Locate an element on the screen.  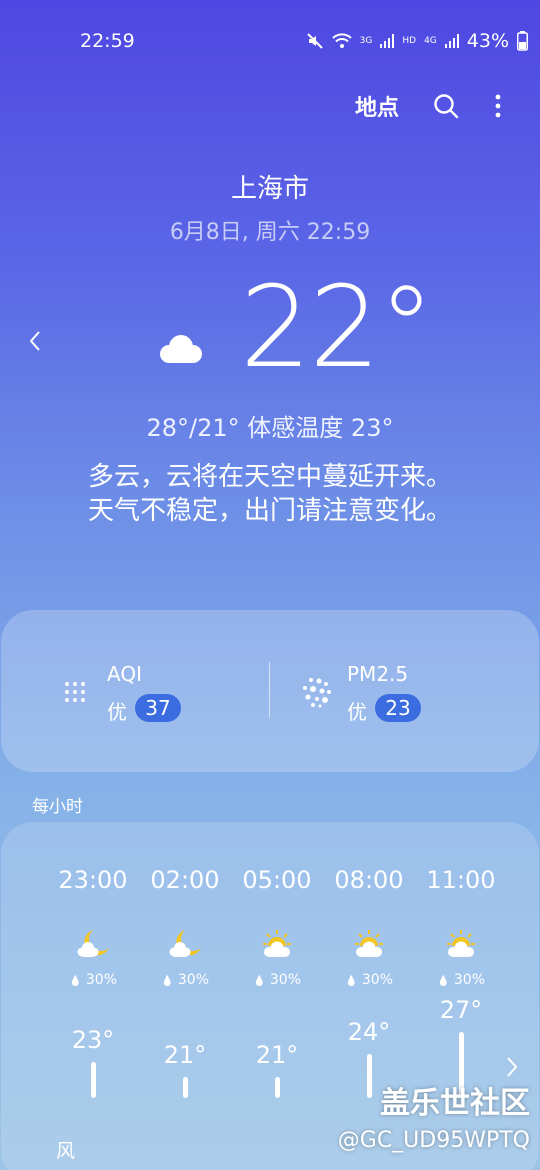
hour-time: 05:00 is located at coordinates (277, 880).